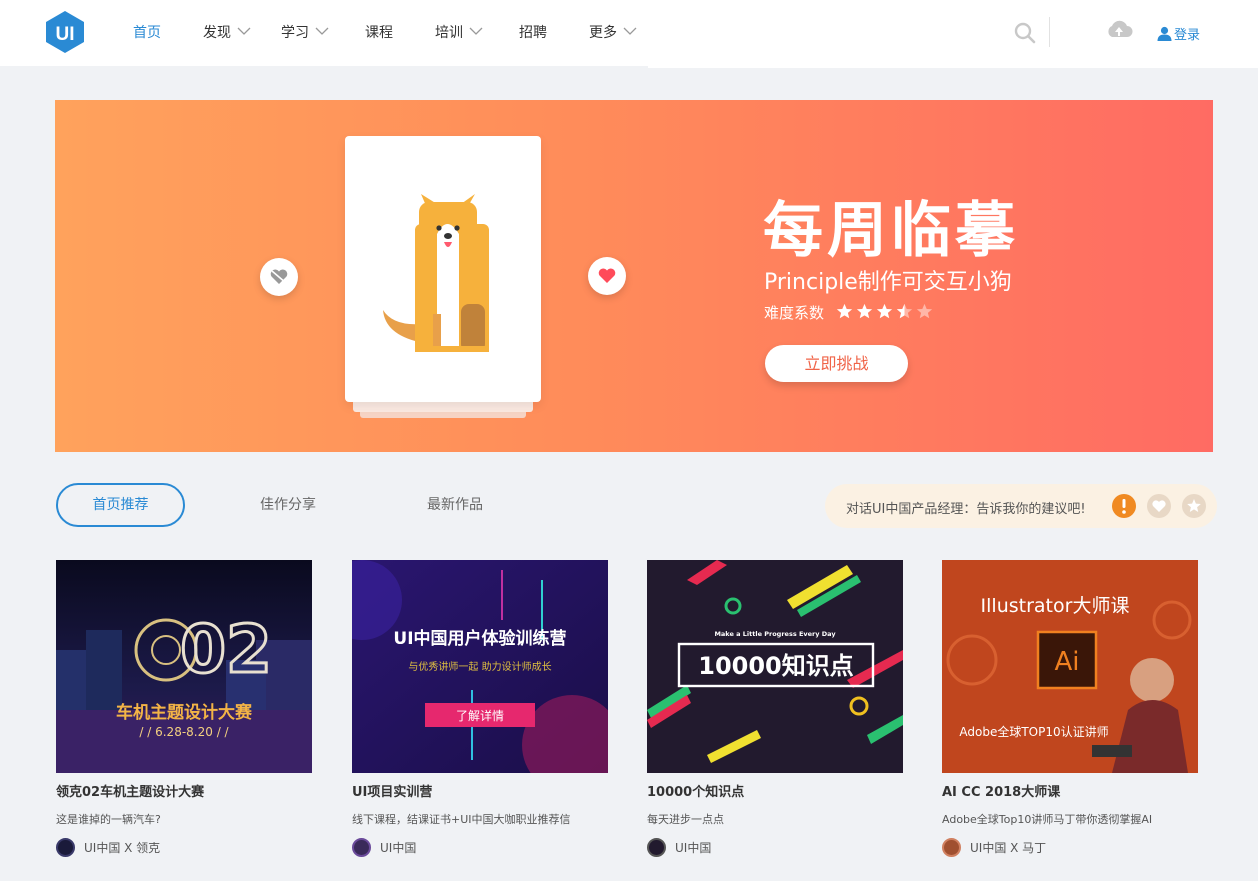 The image size is (1258, 881). Describe the element at coordinates (1194, 506) in the screenshot. I see `star-icon` at that location.